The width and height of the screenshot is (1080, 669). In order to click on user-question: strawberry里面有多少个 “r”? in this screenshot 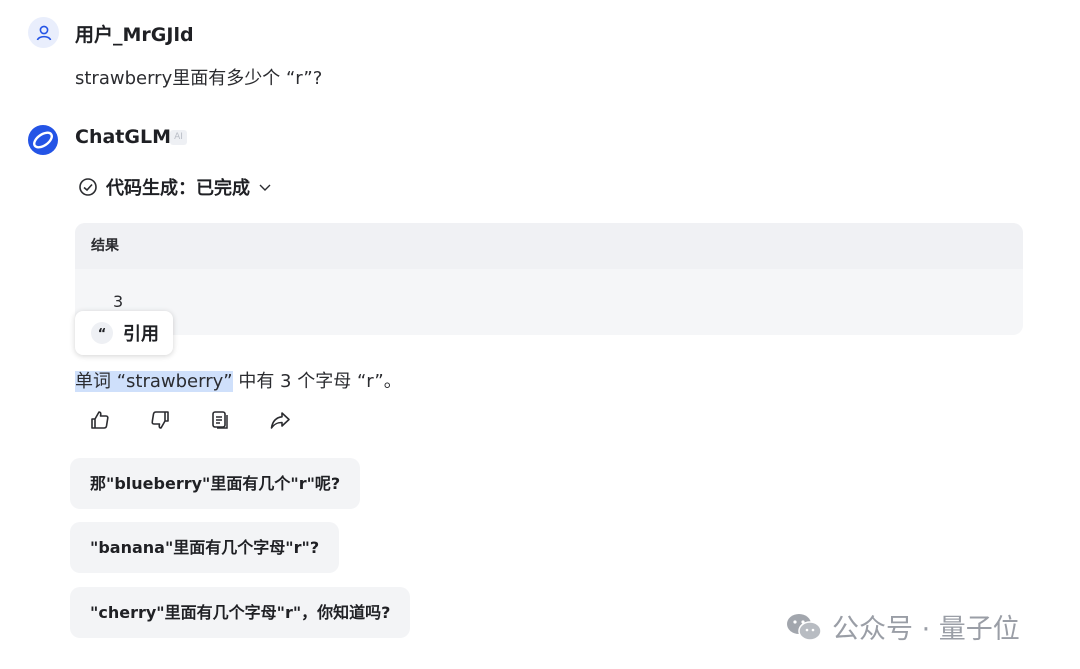, I will do `click(199, 78)`.